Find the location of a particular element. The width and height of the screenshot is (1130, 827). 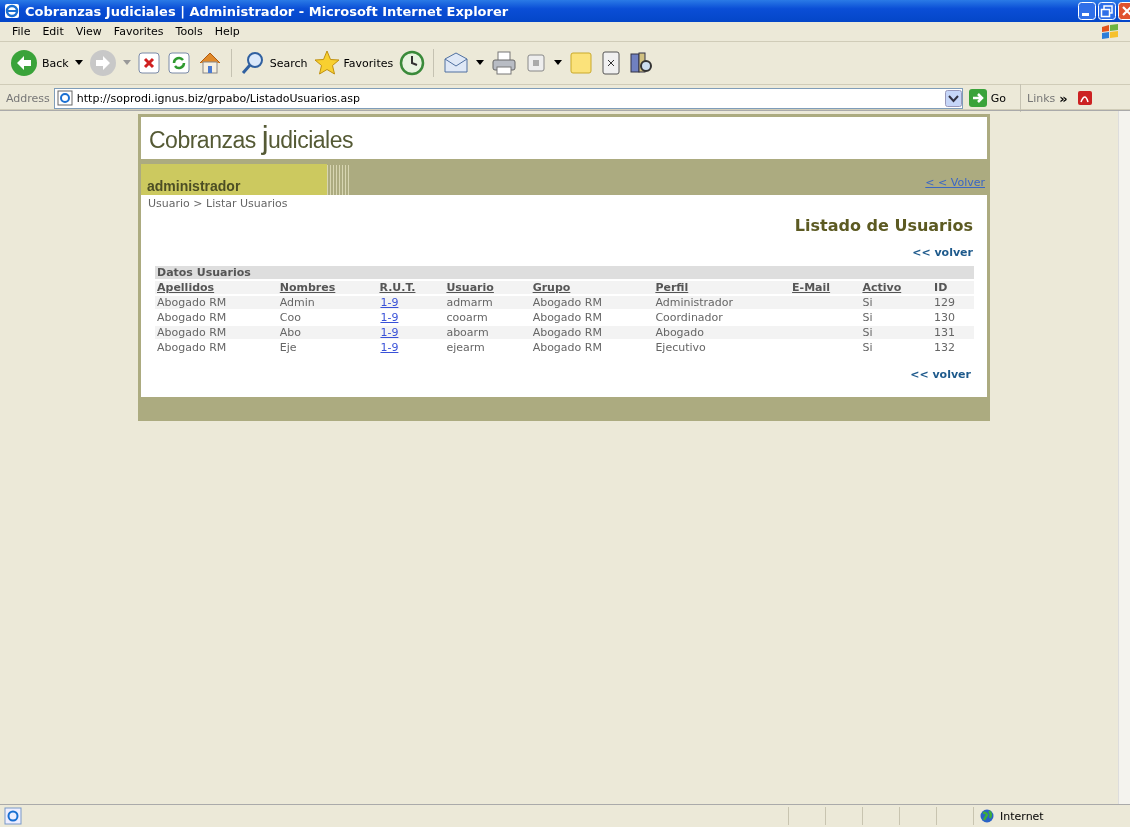

star-icon is located at coordinates (326, 63).